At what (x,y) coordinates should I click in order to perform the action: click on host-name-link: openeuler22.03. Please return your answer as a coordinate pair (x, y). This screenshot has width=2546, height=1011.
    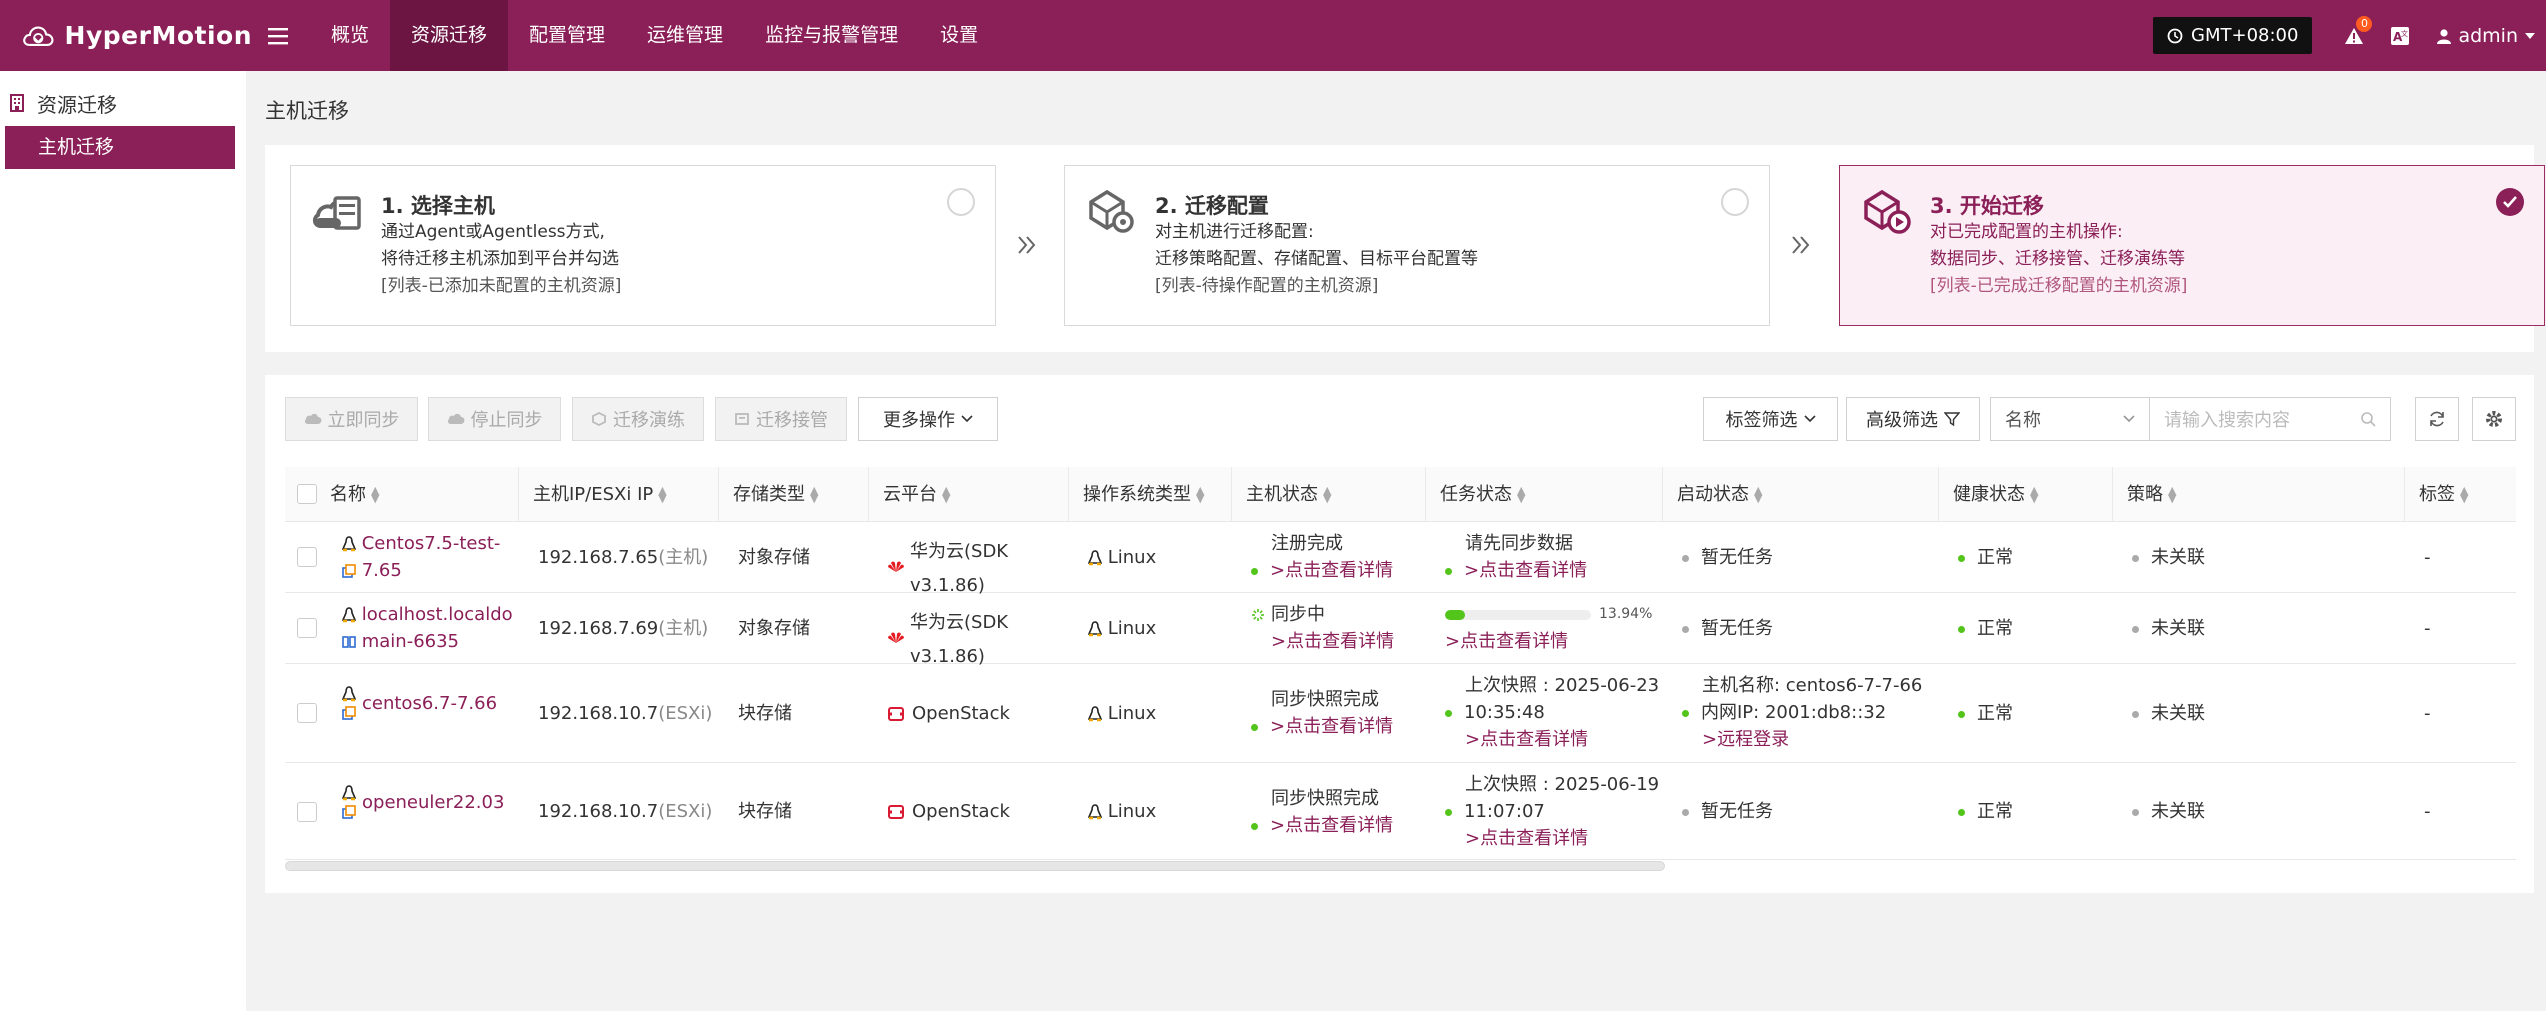
    Looking at the image, I should click on (433, 802).